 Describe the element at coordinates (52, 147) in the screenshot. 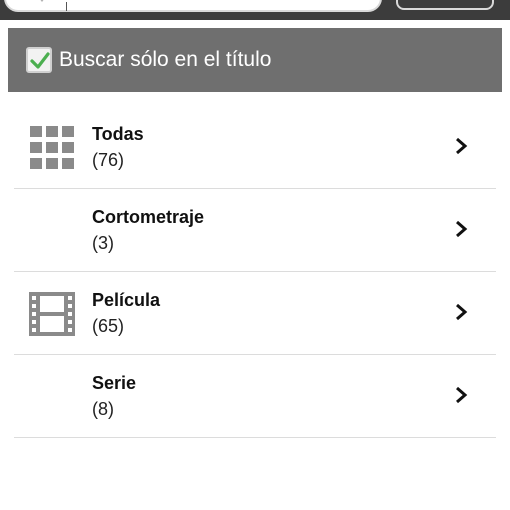

I see `grid-icon` at that location.